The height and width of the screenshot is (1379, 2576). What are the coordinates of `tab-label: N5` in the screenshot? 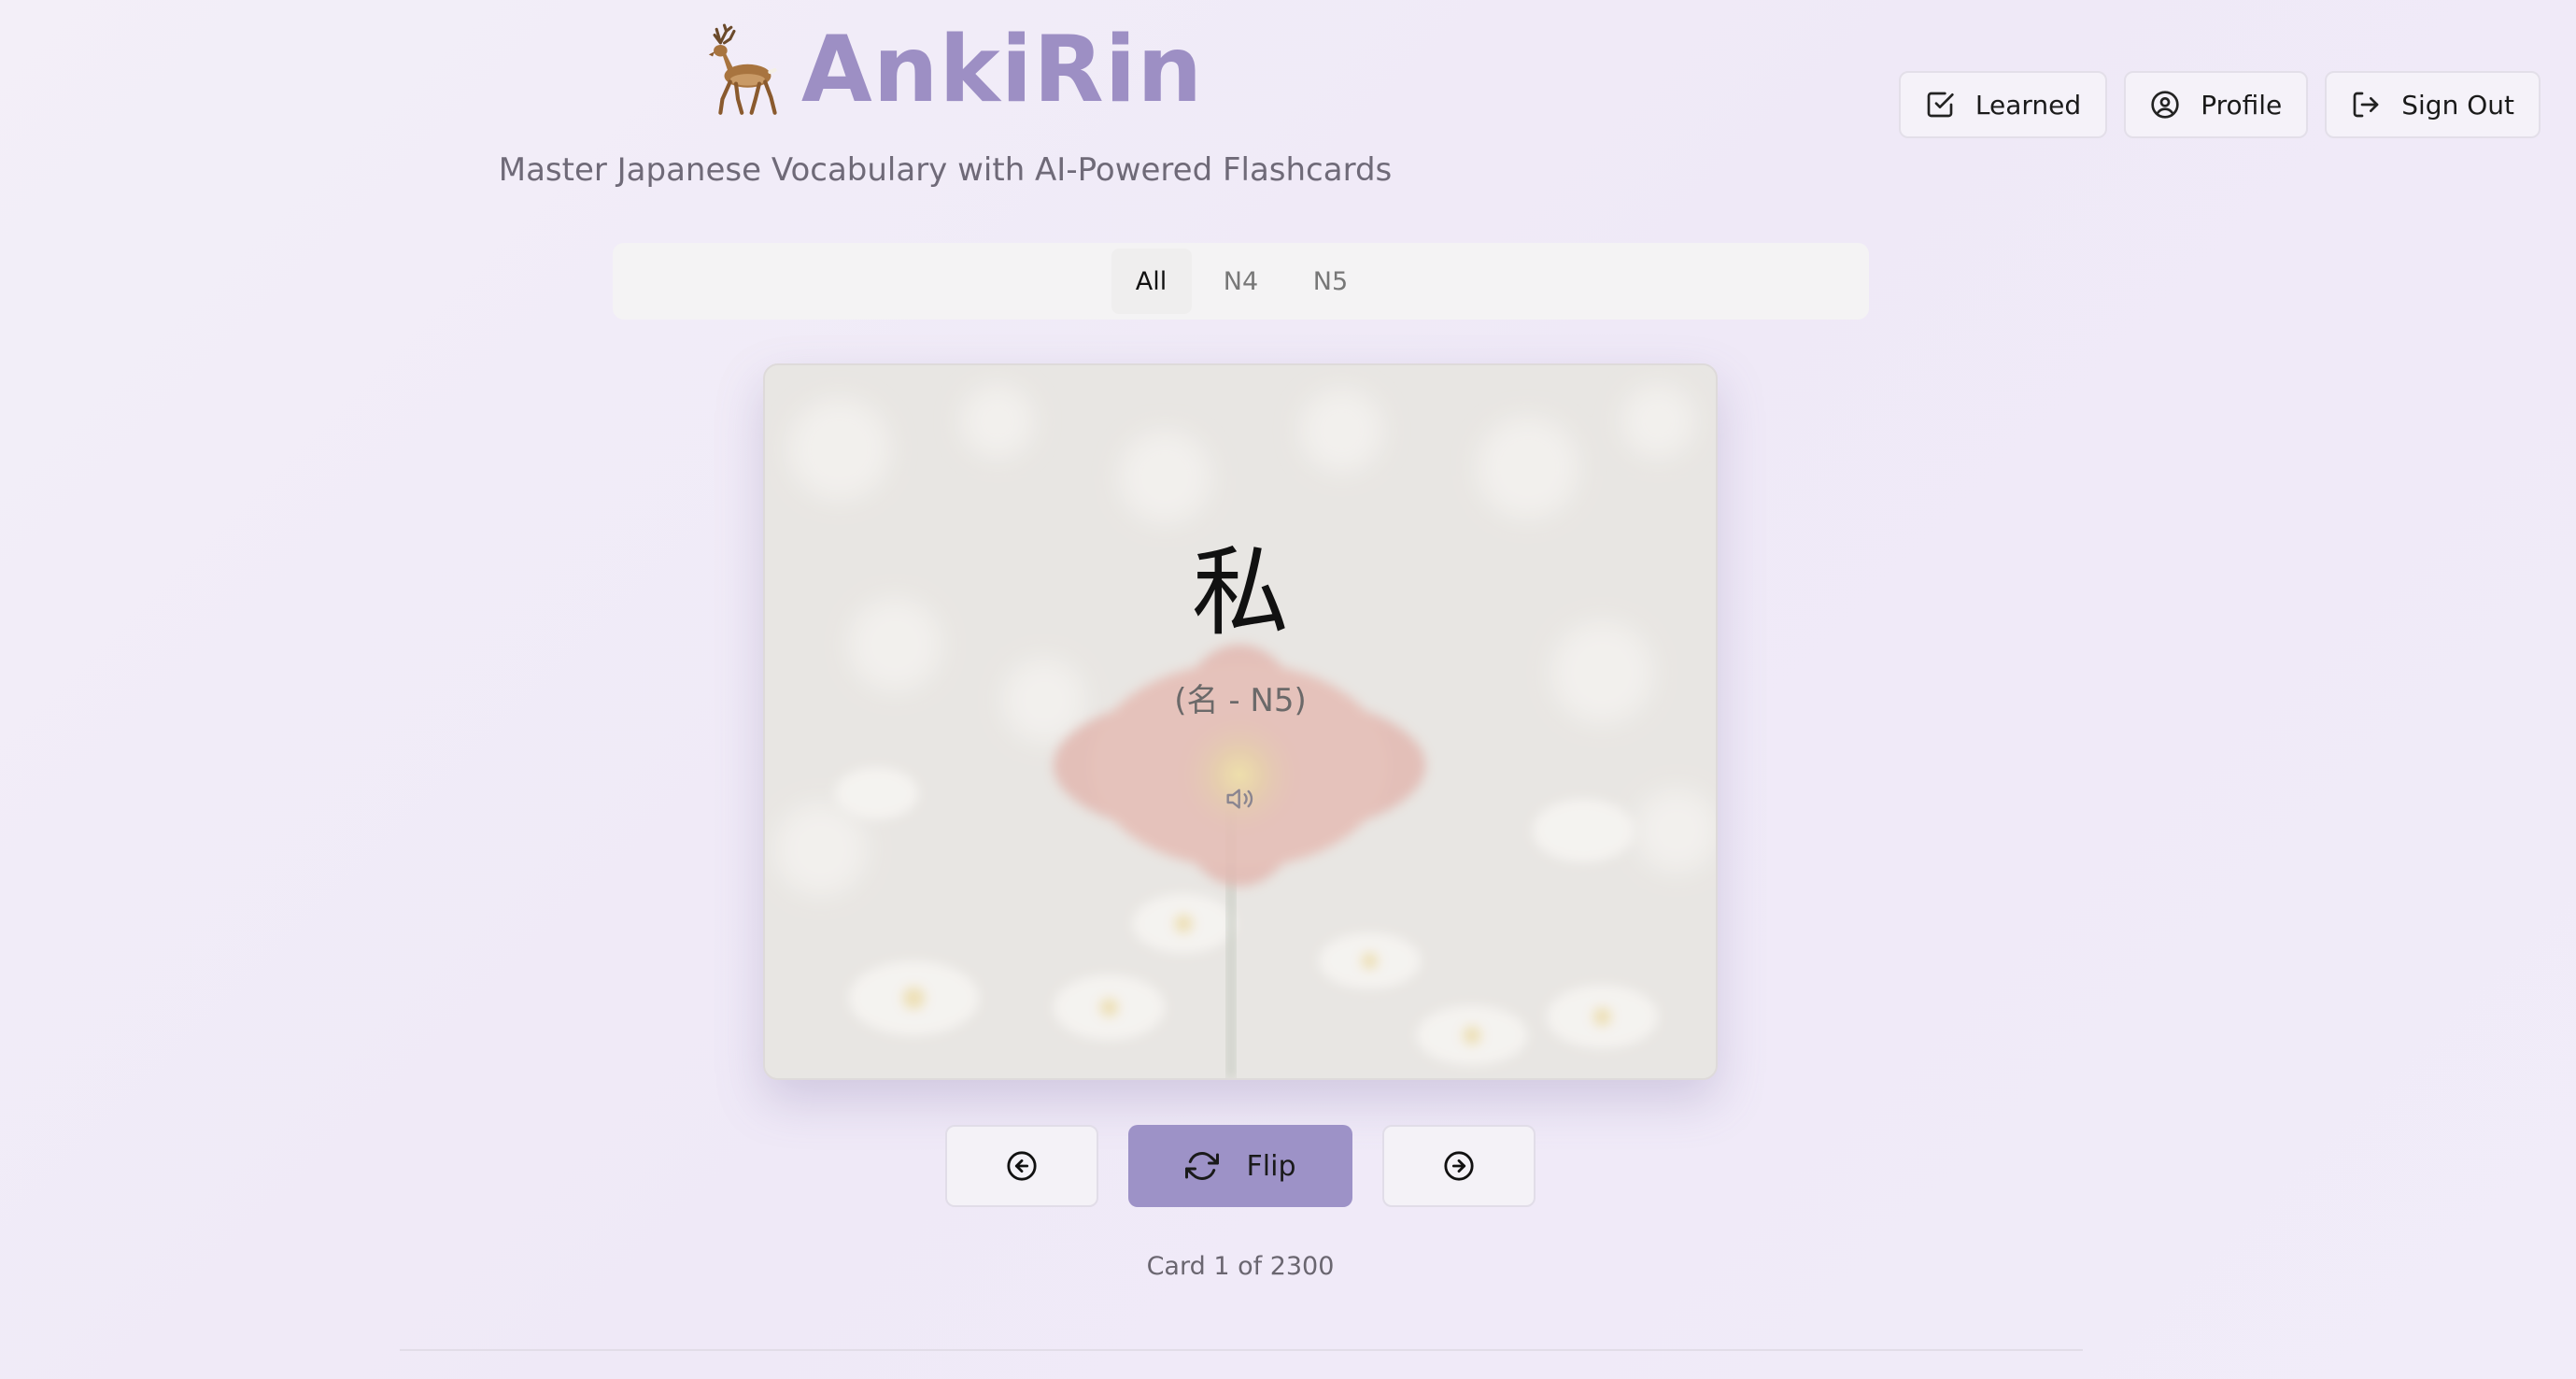 It's located at (1330, 281).